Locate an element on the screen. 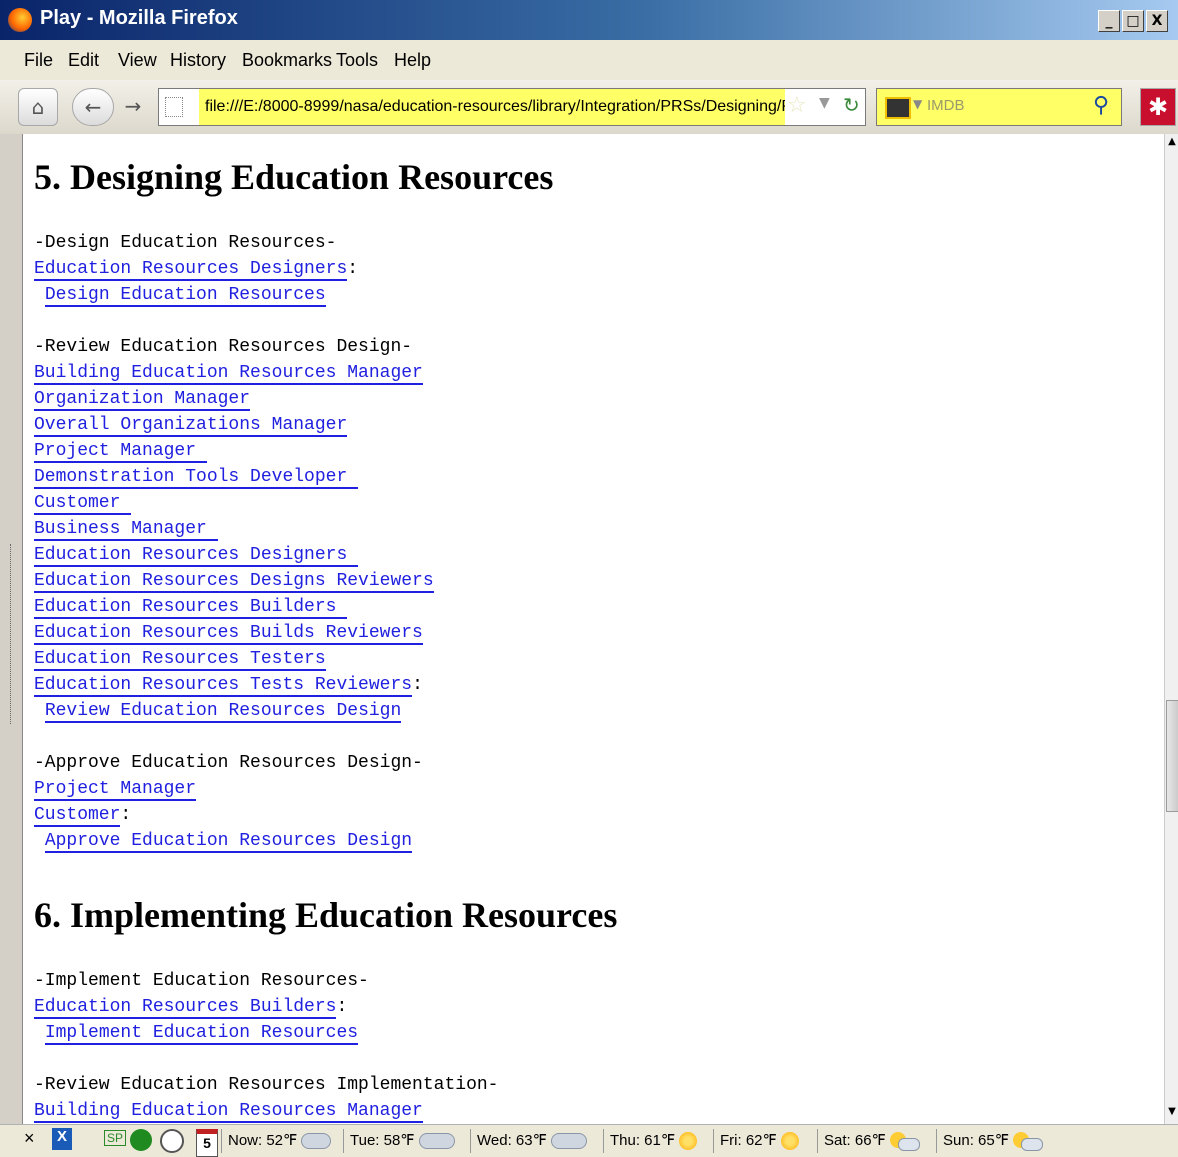 This screenshot has height=1157, width=1178. role-link: Demonstration Tools Developer is located at coordinates (196, 478).